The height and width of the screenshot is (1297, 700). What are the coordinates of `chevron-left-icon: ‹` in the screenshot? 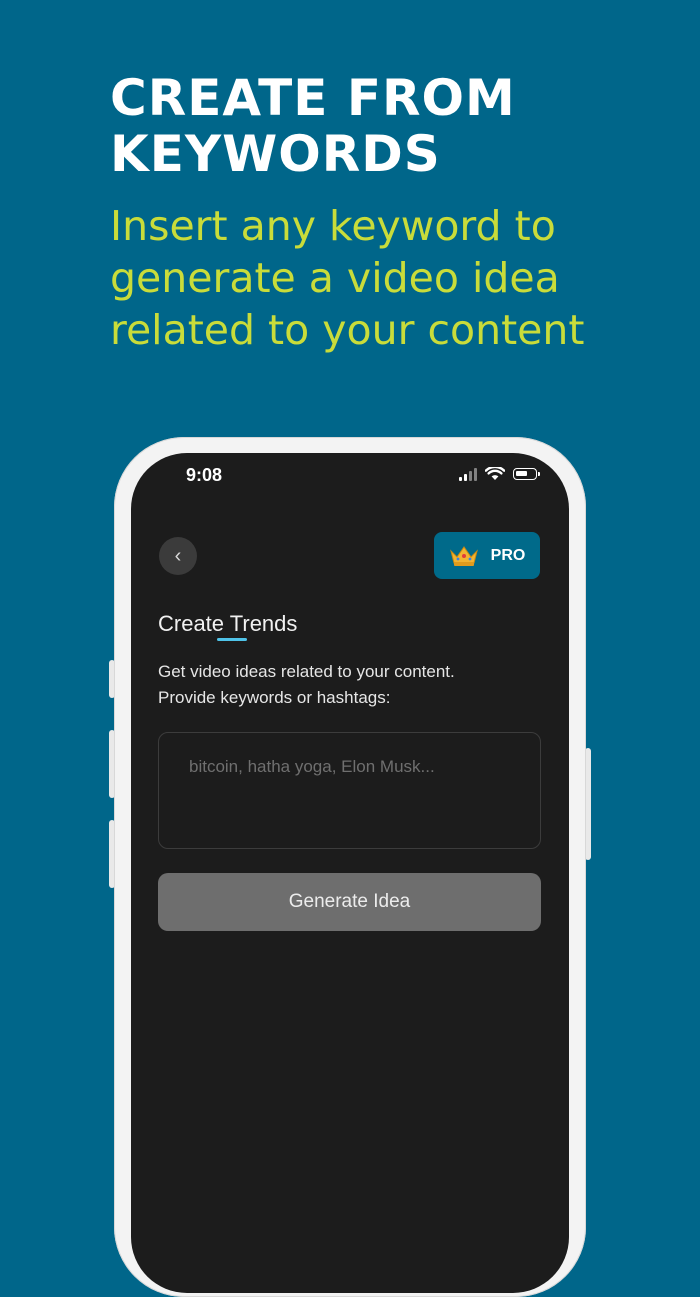 It's located at (178, 555).